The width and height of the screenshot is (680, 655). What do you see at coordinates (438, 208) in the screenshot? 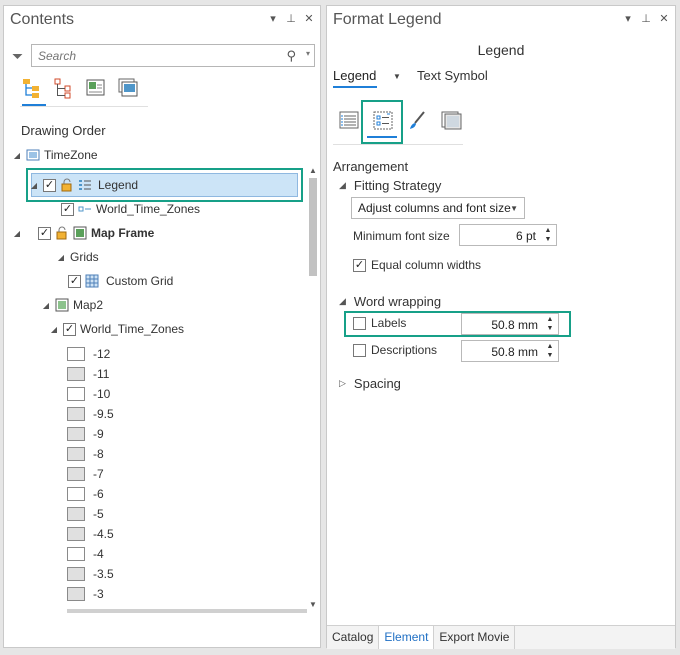
I see `fitting-strategy-dropdown: Adjust columns and font size ▼` at bounding box center [438, 208].